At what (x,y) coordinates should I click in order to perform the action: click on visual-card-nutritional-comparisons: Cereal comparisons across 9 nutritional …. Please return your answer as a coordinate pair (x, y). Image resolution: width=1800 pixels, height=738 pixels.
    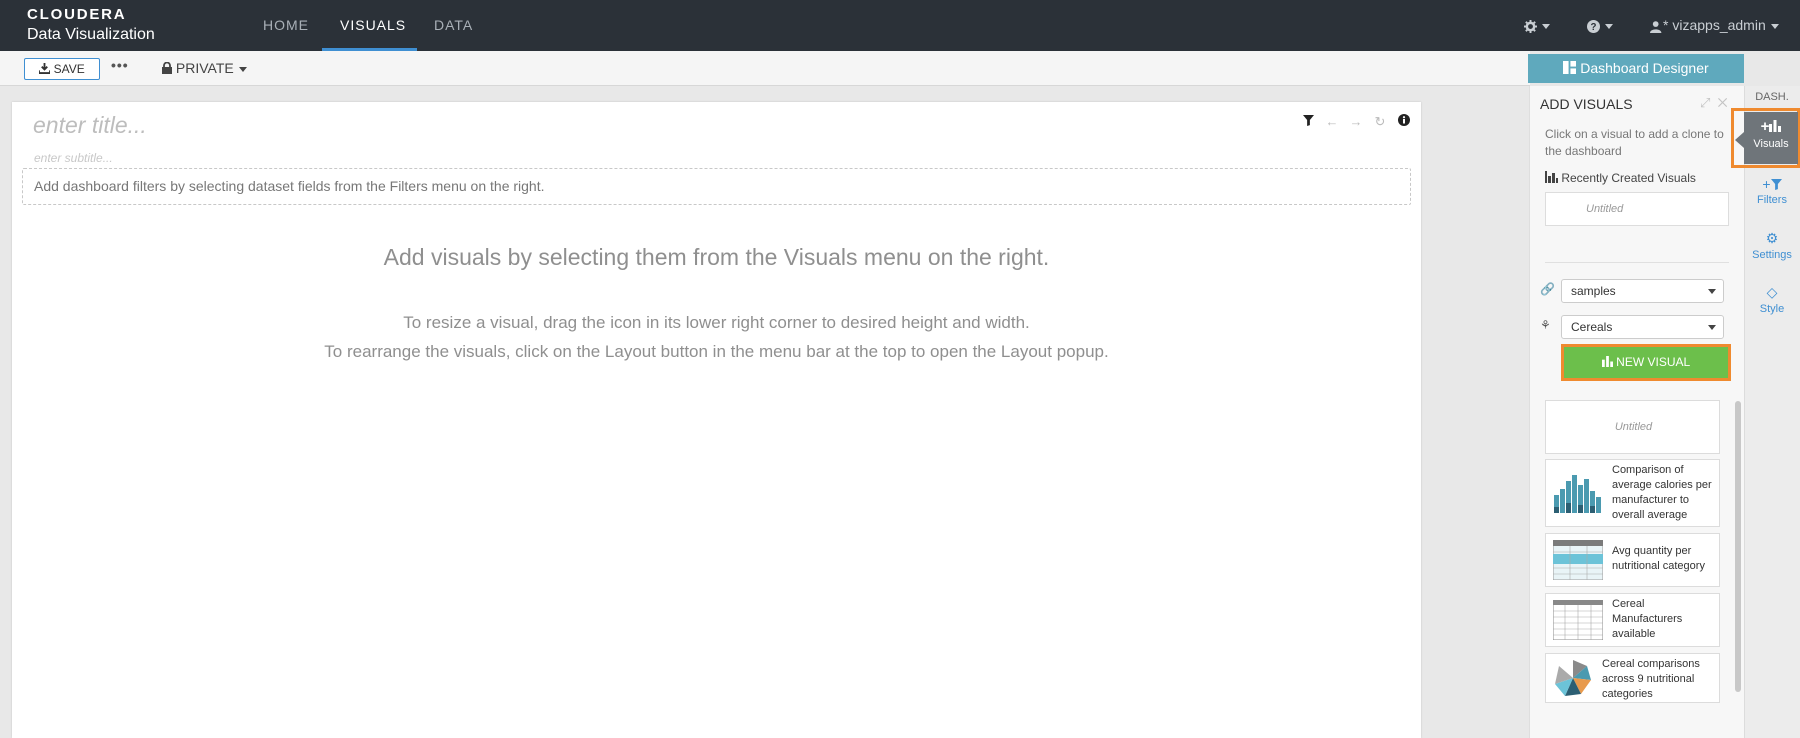
    Looking at the image, I should click on (1632, 678).